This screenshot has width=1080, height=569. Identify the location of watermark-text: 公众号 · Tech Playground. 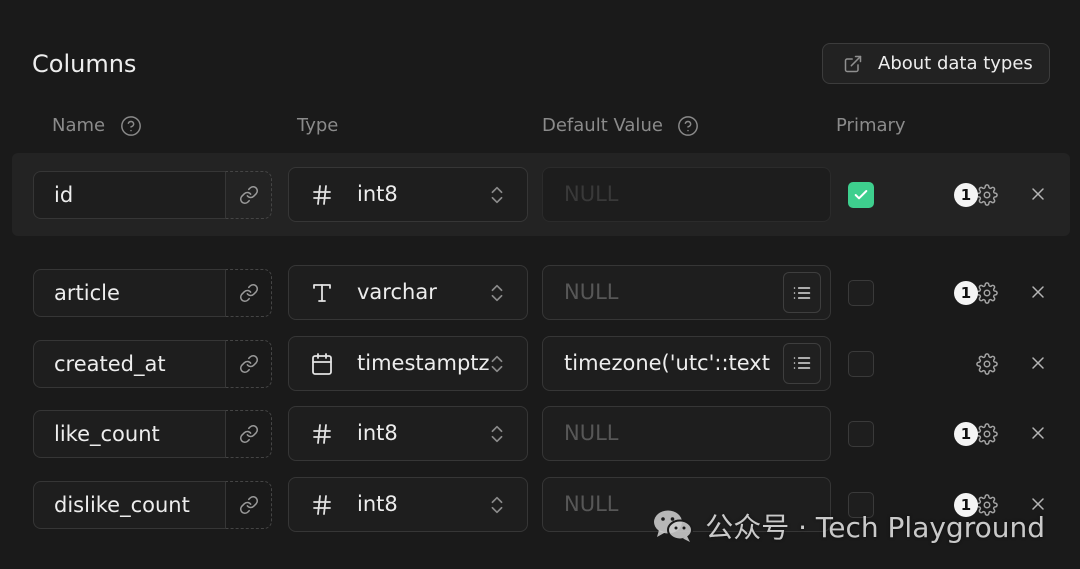
(875, 527).